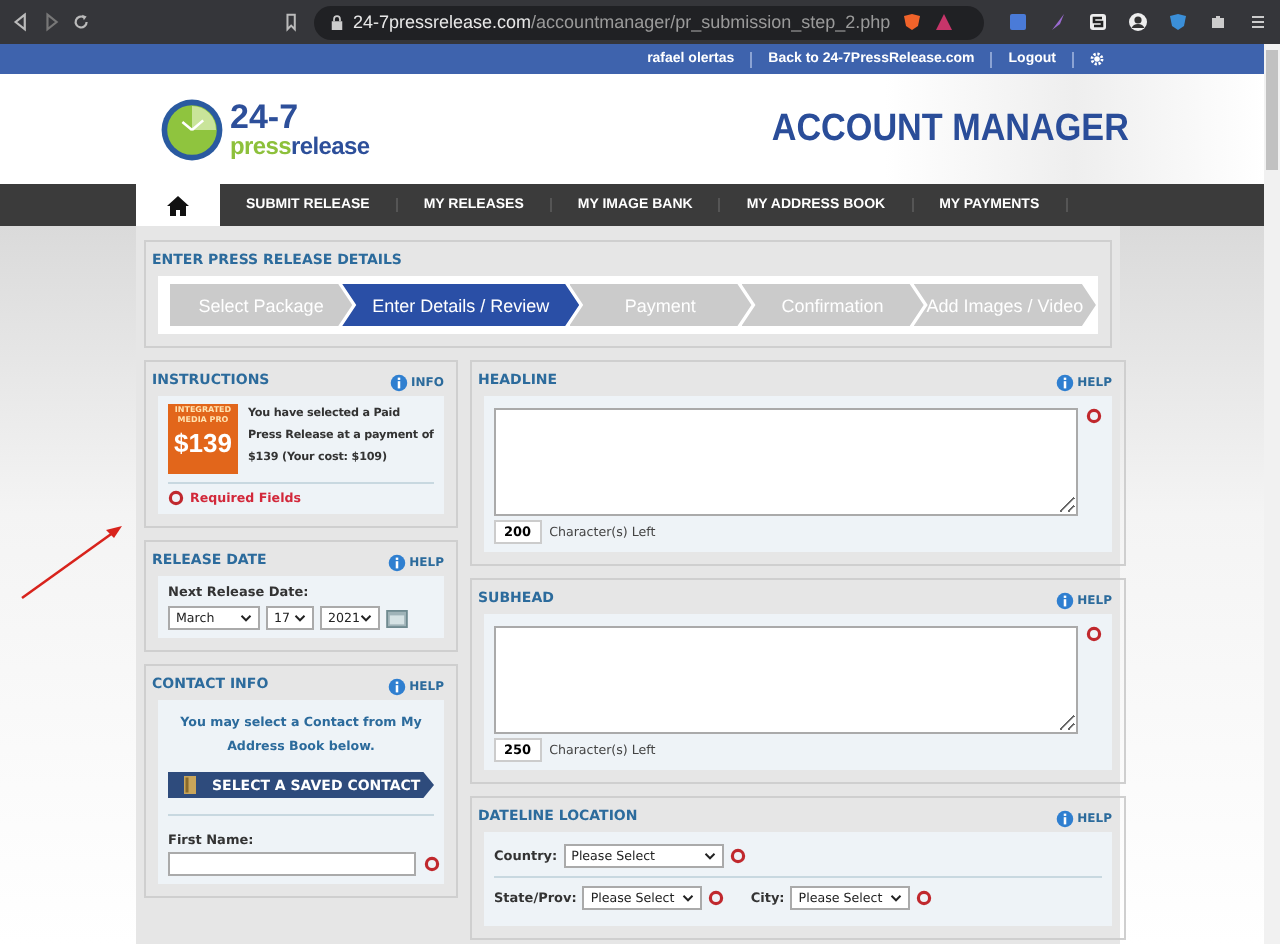 This screenshot has height=944, width=1280. Describe the element at coordinates (261, 146) in the screenshot. I see `logo-word: press` at that location.